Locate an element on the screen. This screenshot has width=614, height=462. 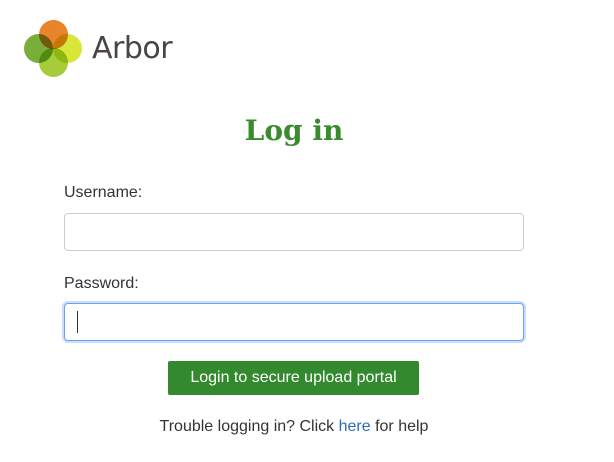
arbor-flower-logo-icon is located at coordinates (53, 49).